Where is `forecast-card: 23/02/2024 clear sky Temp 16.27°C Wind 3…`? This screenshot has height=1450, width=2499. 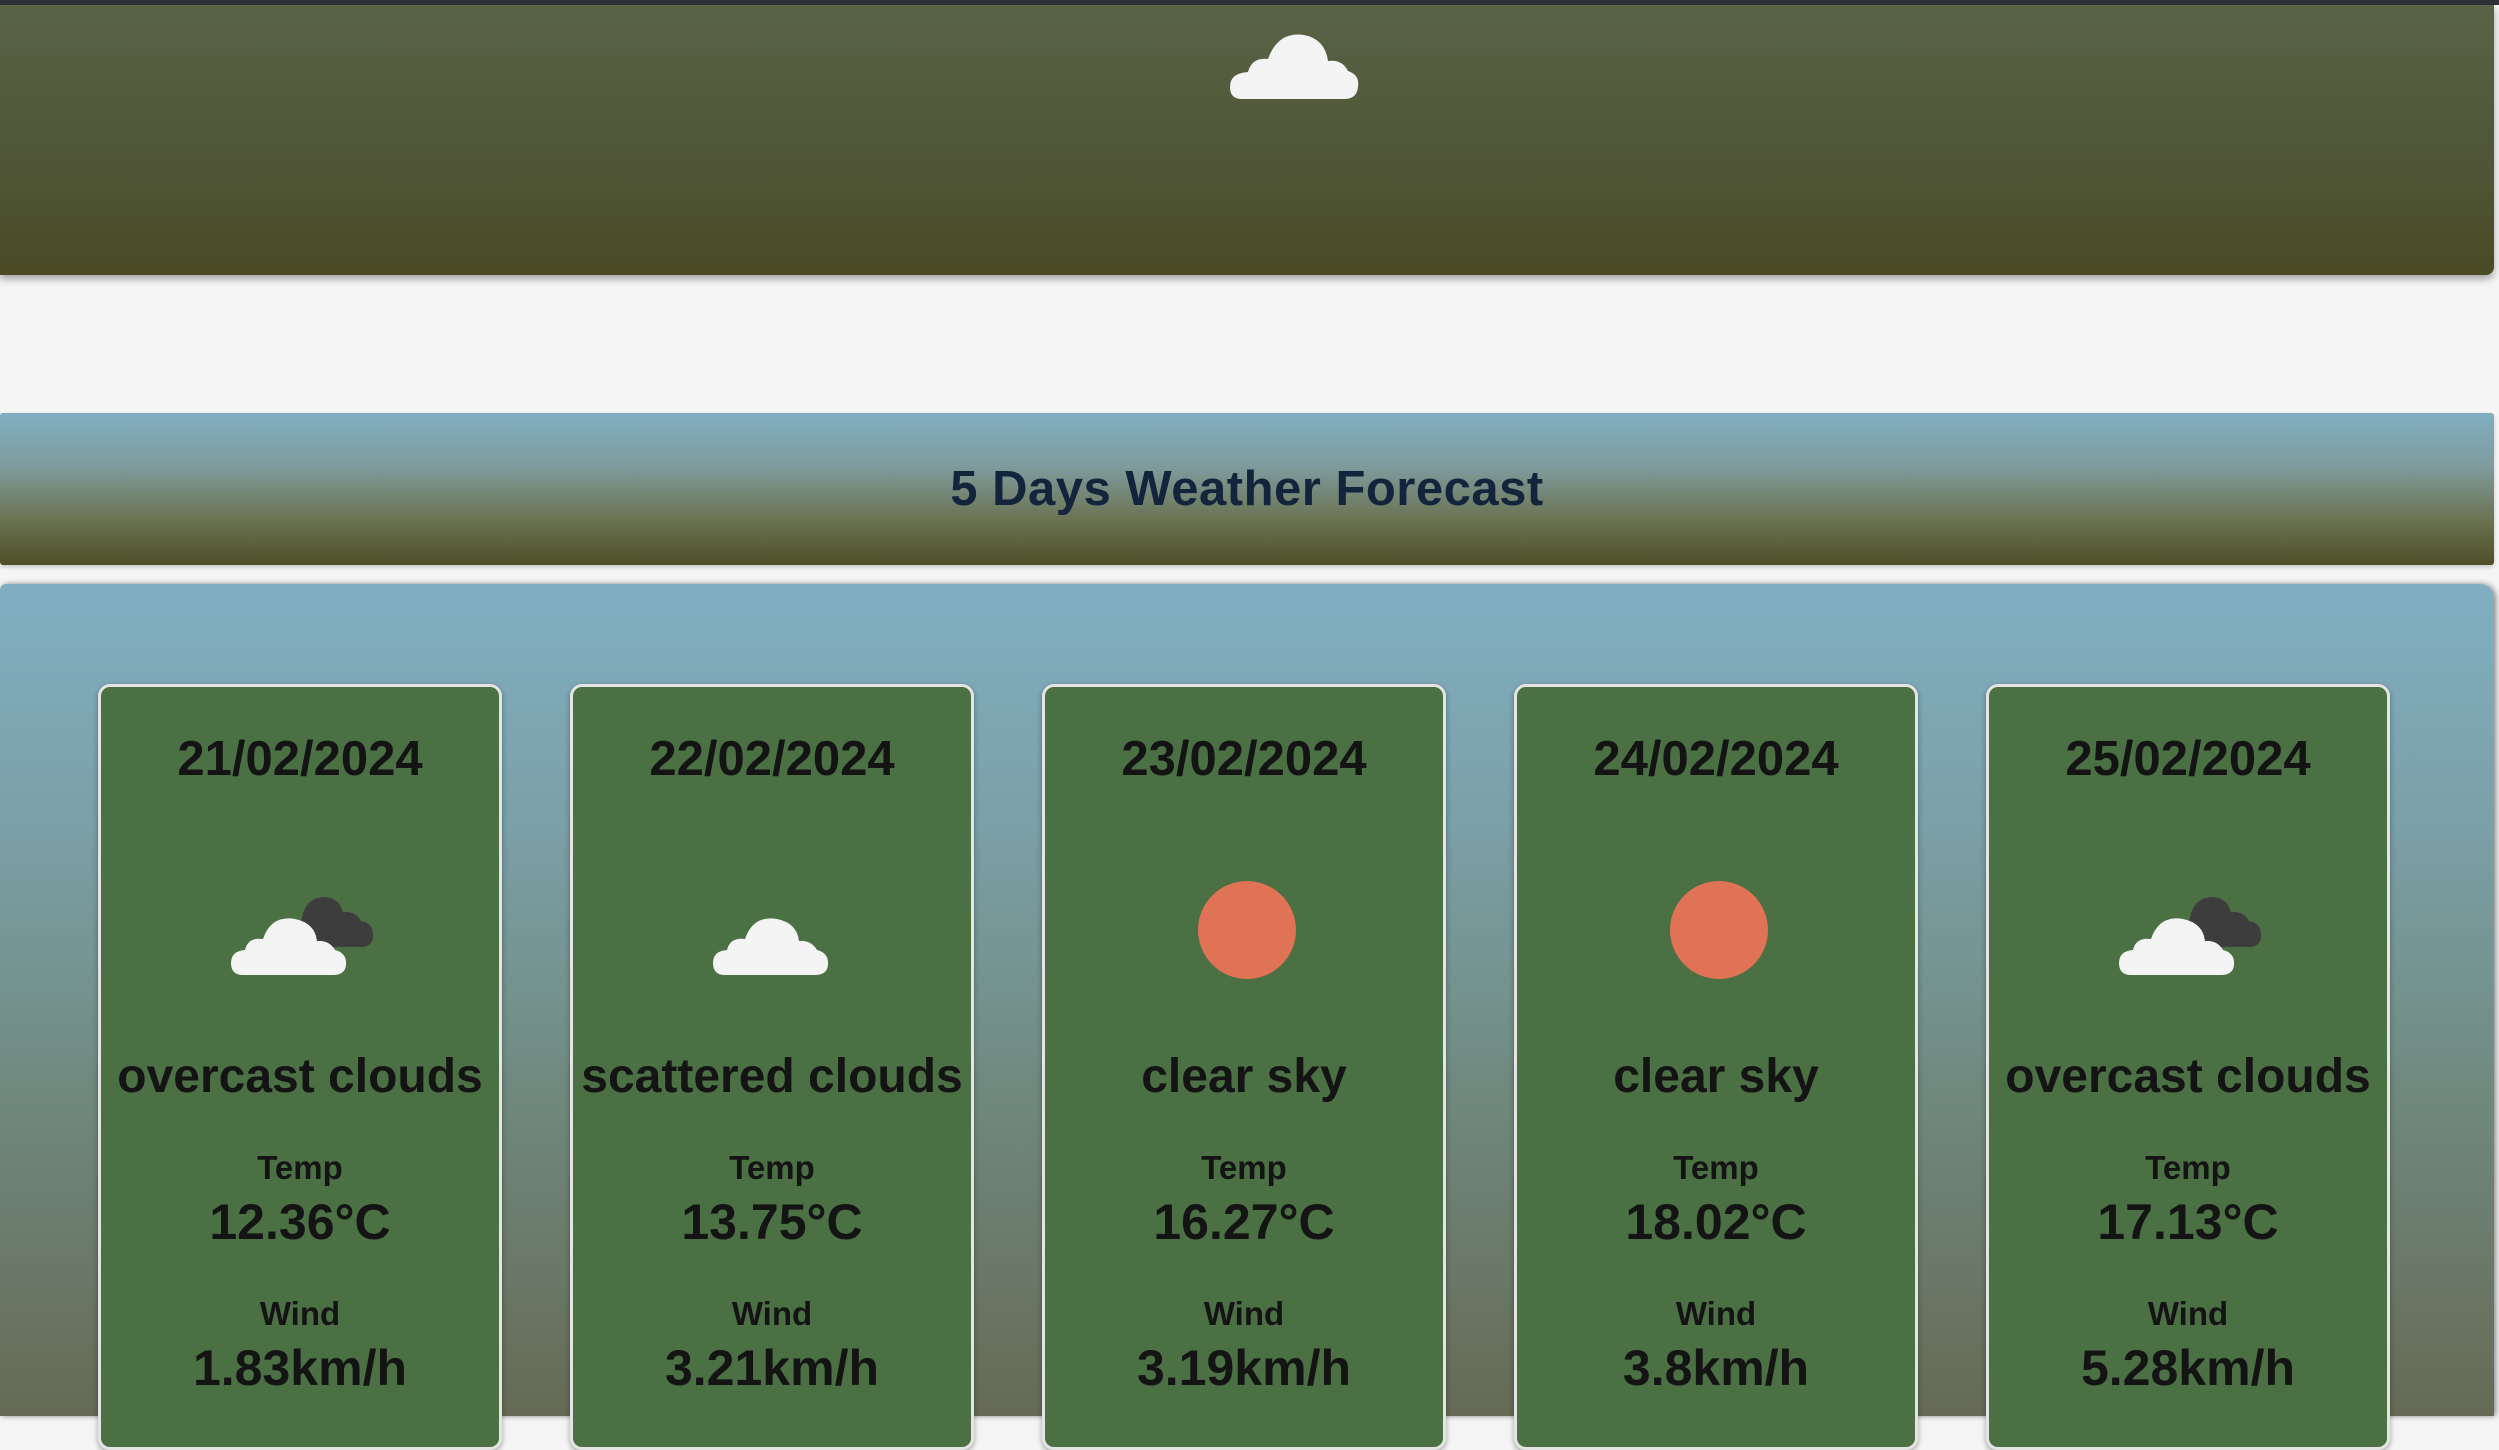
forecast-card: 23/02/2024 clear sky Temp 16.27°C Wind 3… is located at coordinates (1244, 1067).